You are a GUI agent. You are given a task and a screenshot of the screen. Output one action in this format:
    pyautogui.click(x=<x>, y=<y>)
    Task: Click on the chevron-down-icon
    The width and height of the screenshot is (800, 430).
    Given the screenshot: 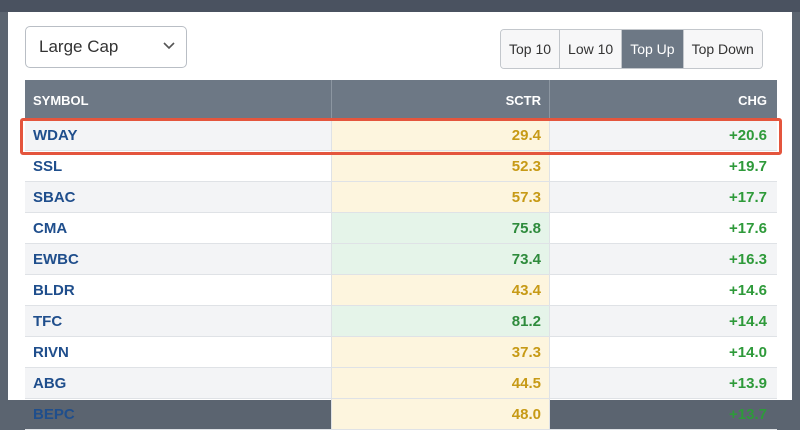 What is the action you would take?
    pyautogui.click(x=169, y=46)
    